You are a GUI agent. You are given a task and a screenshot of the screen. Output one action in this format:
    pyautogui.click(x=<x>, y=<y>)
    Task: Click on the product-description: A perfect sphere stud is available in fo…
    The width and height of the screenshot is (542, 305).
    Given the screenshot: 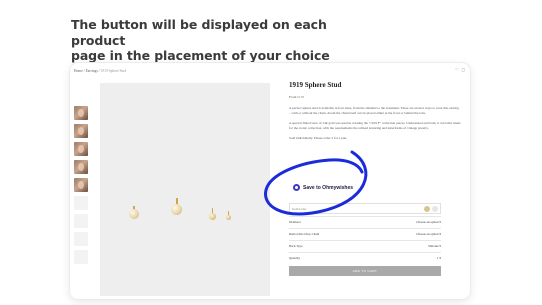 What is the action you would take?
    pyautogui.click(x=375, y=123)
    